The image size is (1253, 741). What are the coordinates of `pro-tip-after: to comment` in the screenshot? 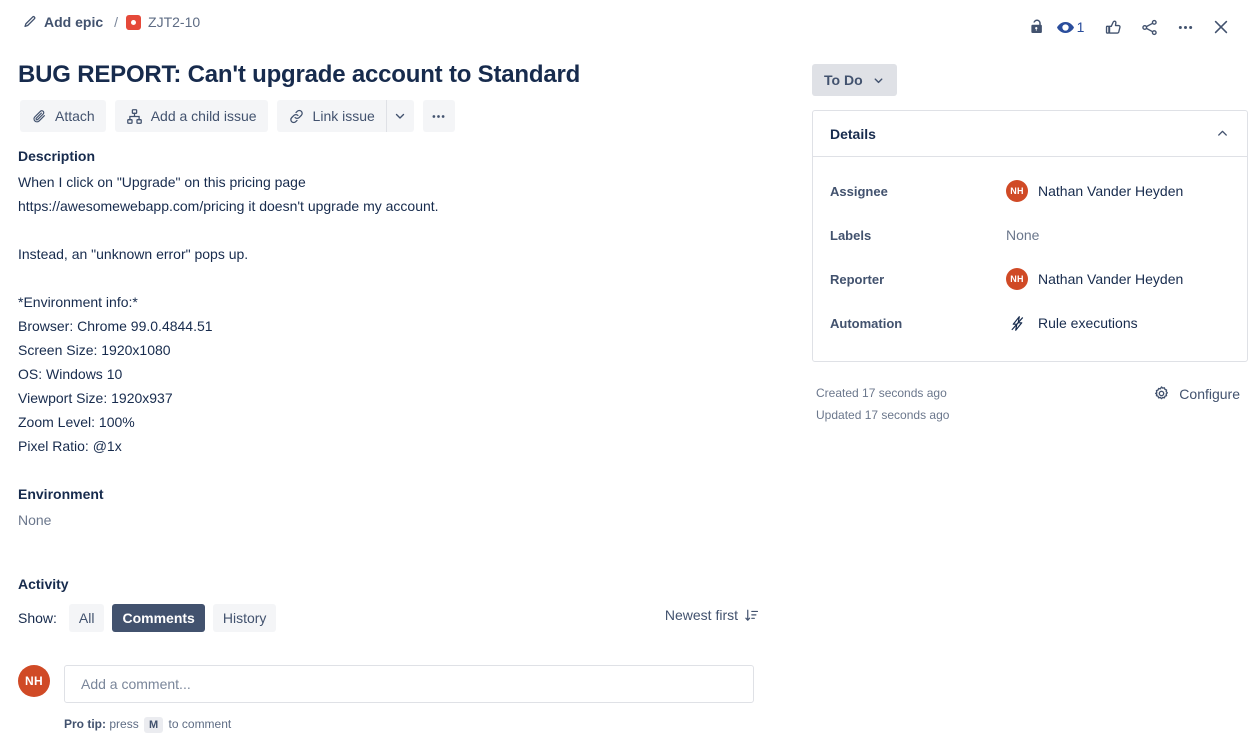 It's located at (200, 724).